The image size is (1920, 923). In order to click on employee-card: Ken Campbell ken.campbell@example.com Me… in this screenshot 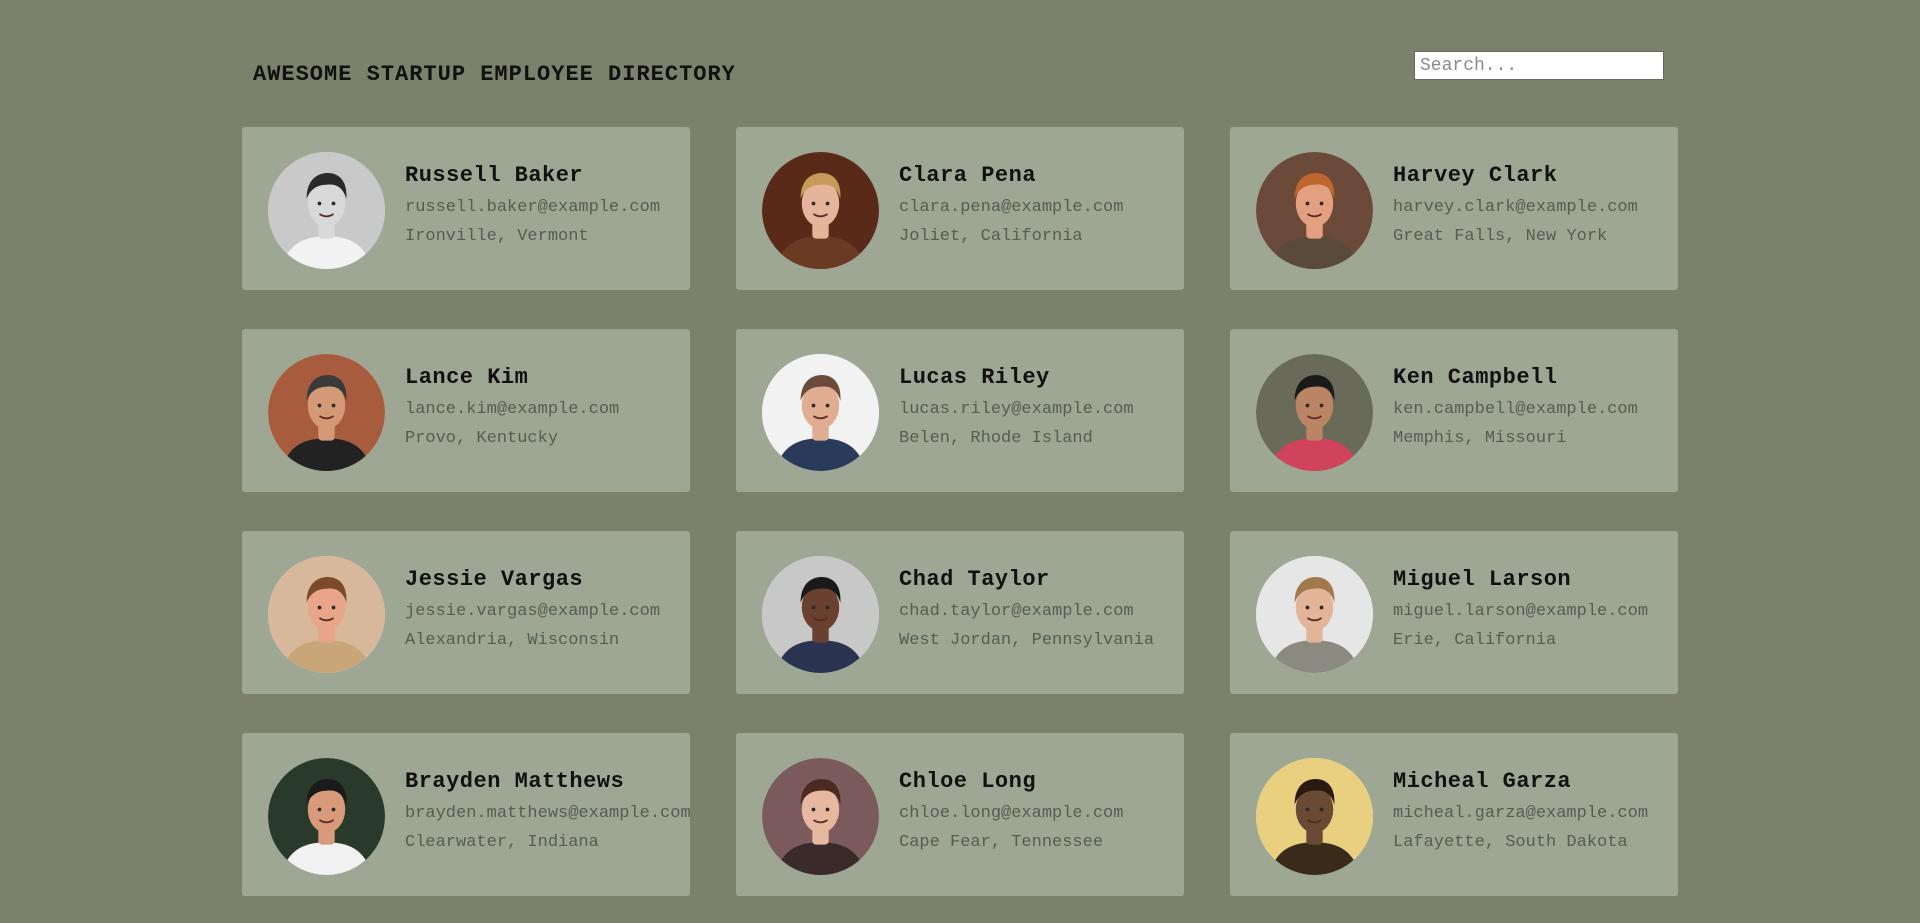, I will do `click(1454, 410)`.